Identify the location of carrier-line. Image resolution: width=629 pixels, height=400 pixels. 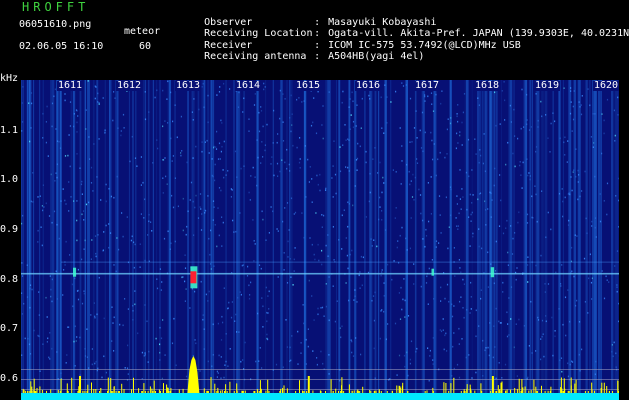
(320, 273).